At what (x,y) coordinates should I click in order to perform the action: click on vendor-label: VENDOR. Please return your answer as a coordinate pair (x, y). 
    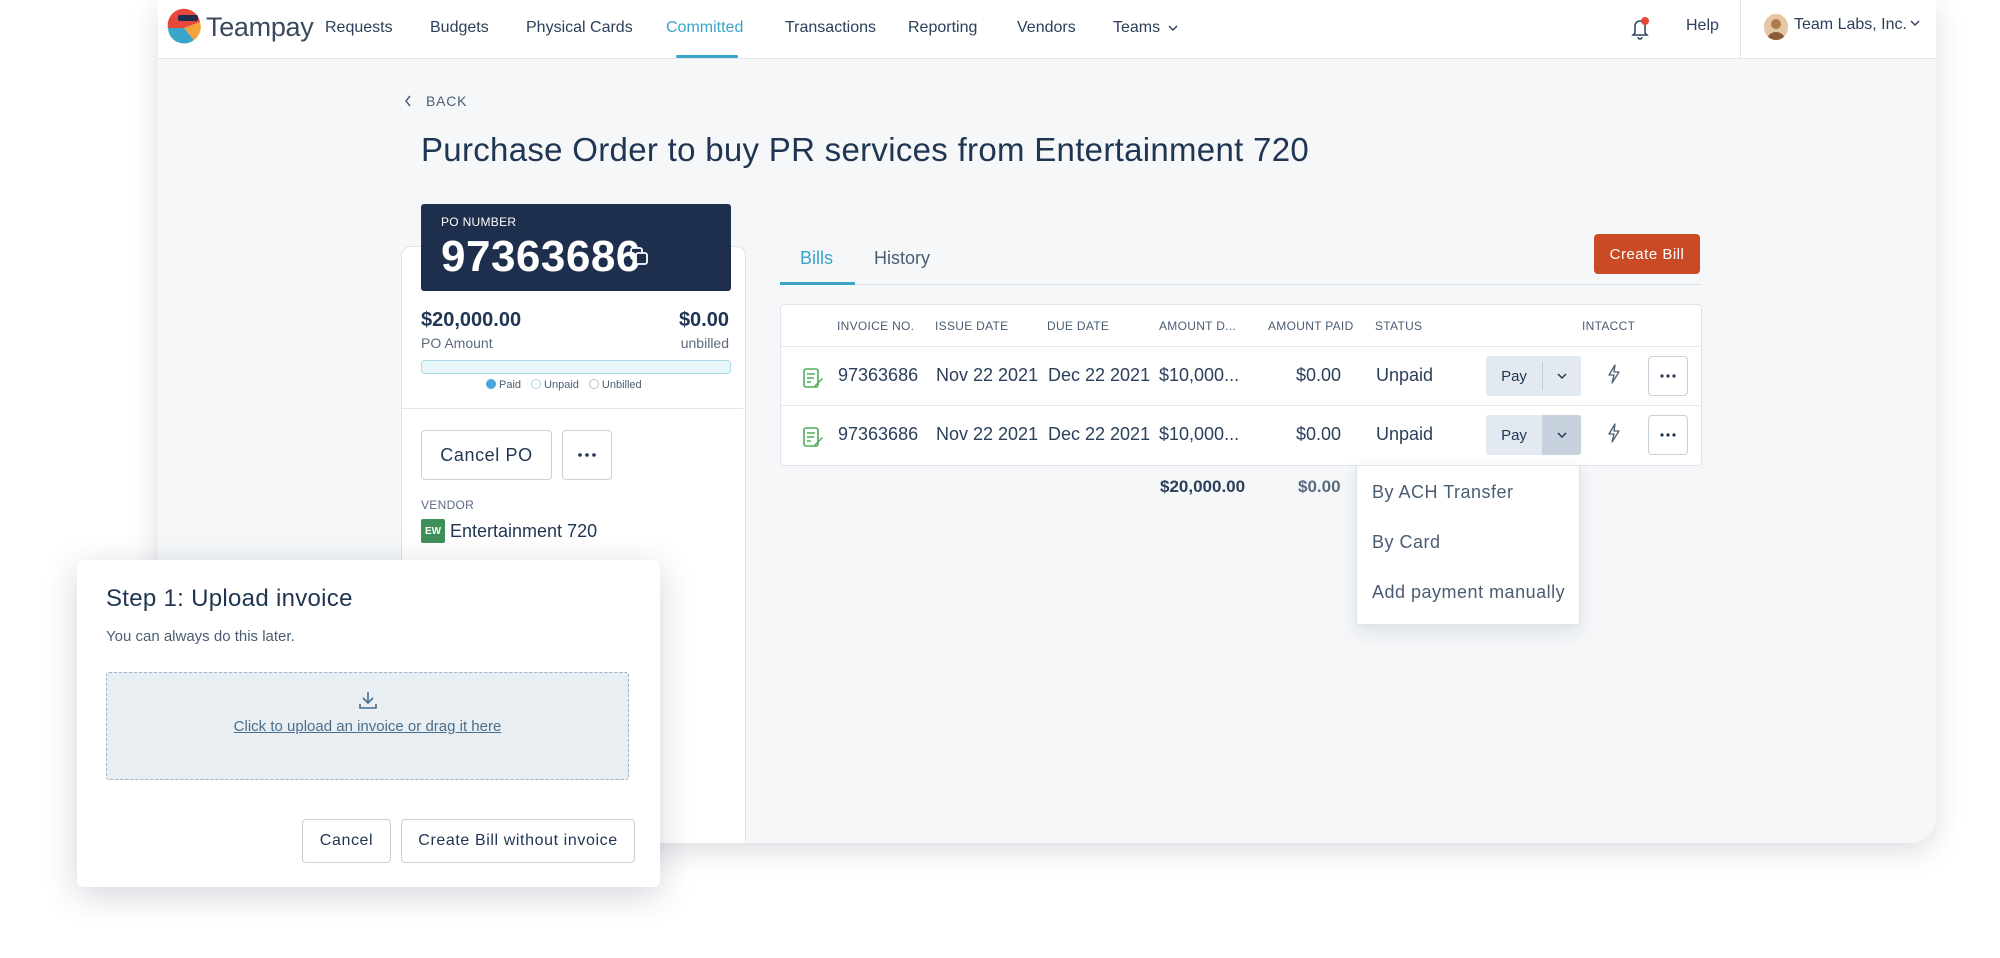
    Looking at the image, I should click on (448, 505).